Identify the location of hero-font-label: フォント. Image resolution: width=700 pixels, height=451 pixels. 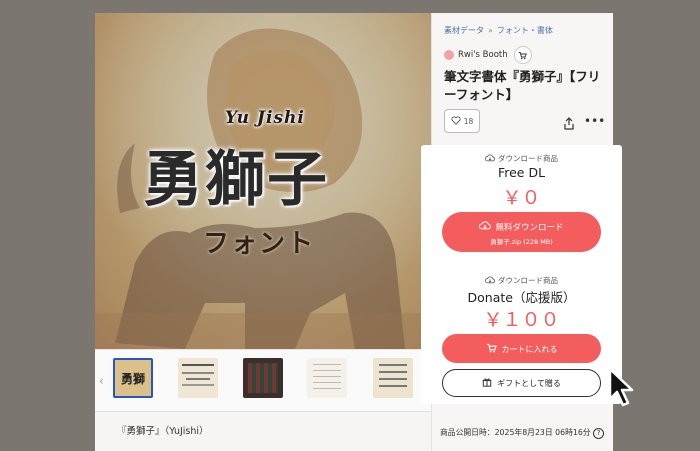
(259, 244).